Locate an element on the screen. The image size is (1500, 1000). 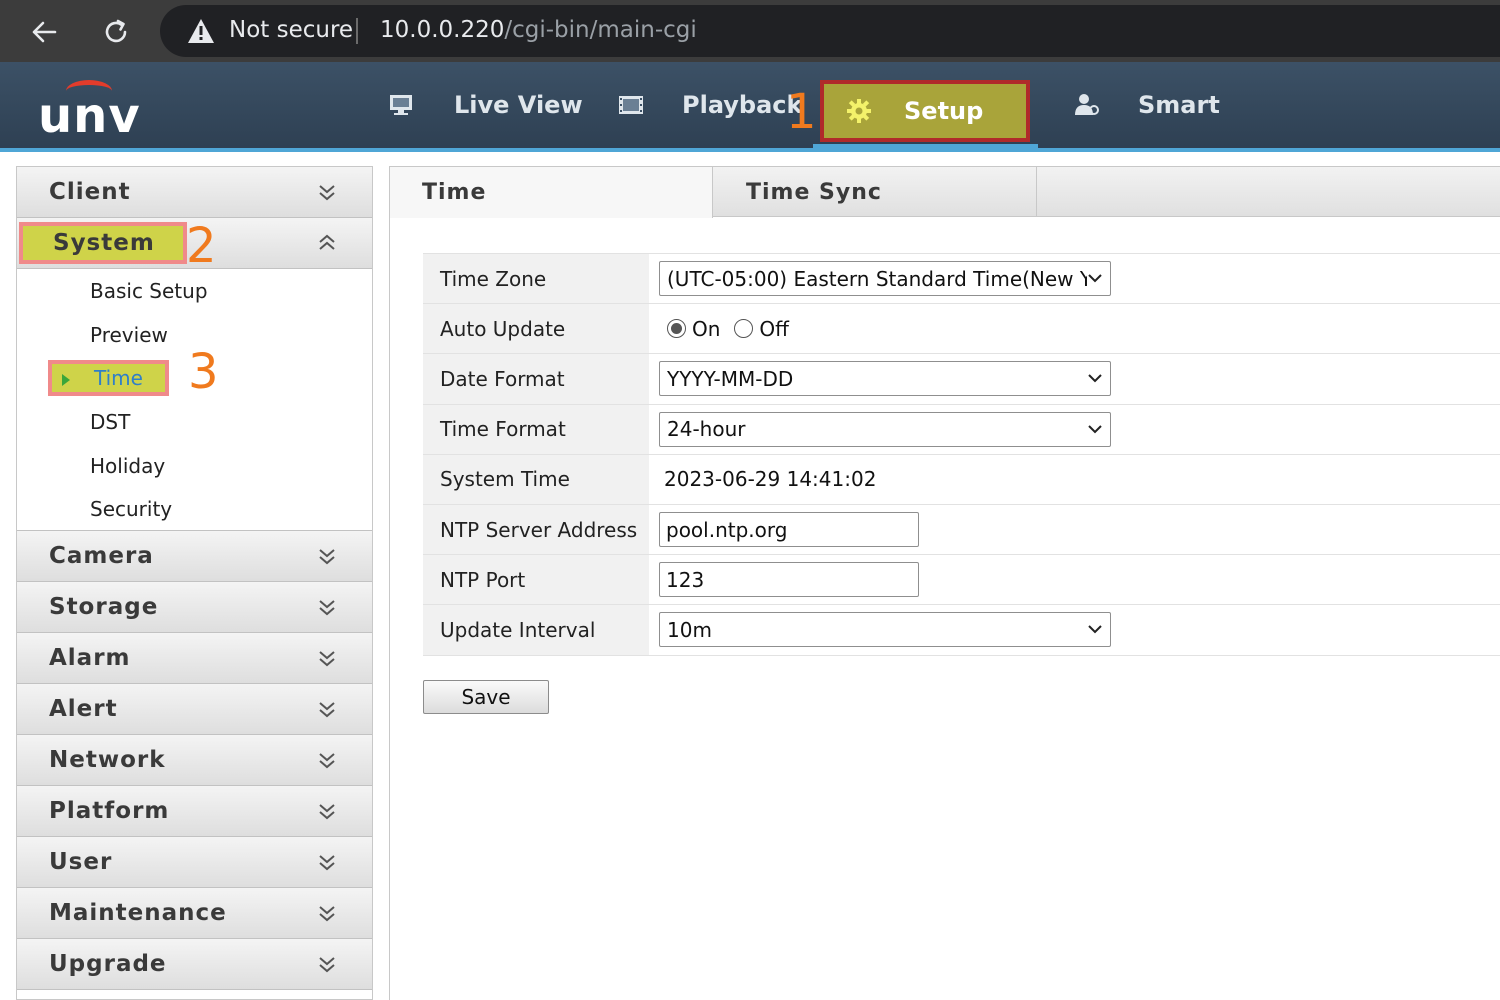
auto-update-off-label: Off is located at coordinates (774, 329).